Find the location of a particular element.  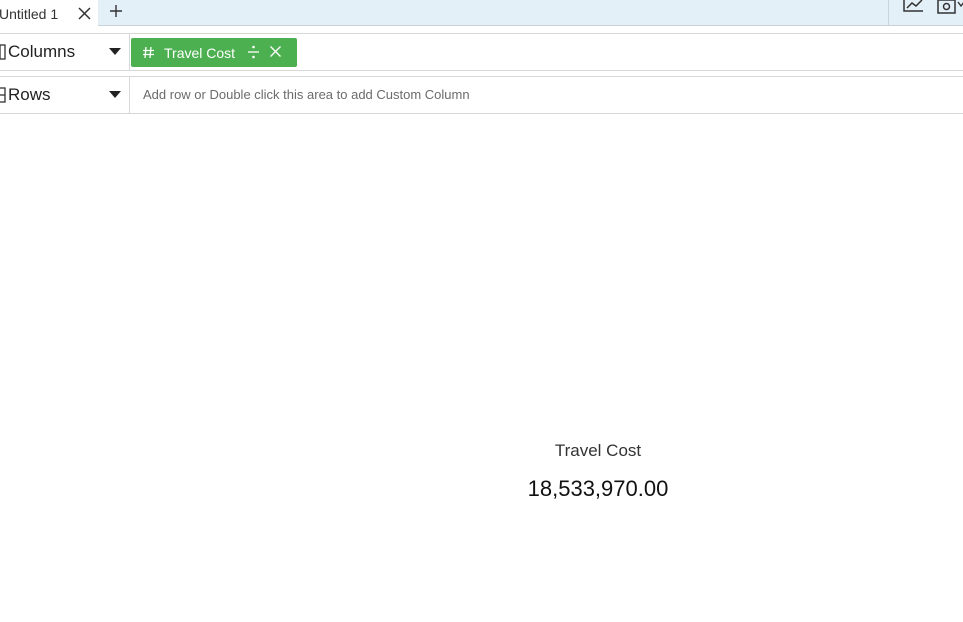

travel-cost-pill: Travel Cost is located at coordinates (214, 52).